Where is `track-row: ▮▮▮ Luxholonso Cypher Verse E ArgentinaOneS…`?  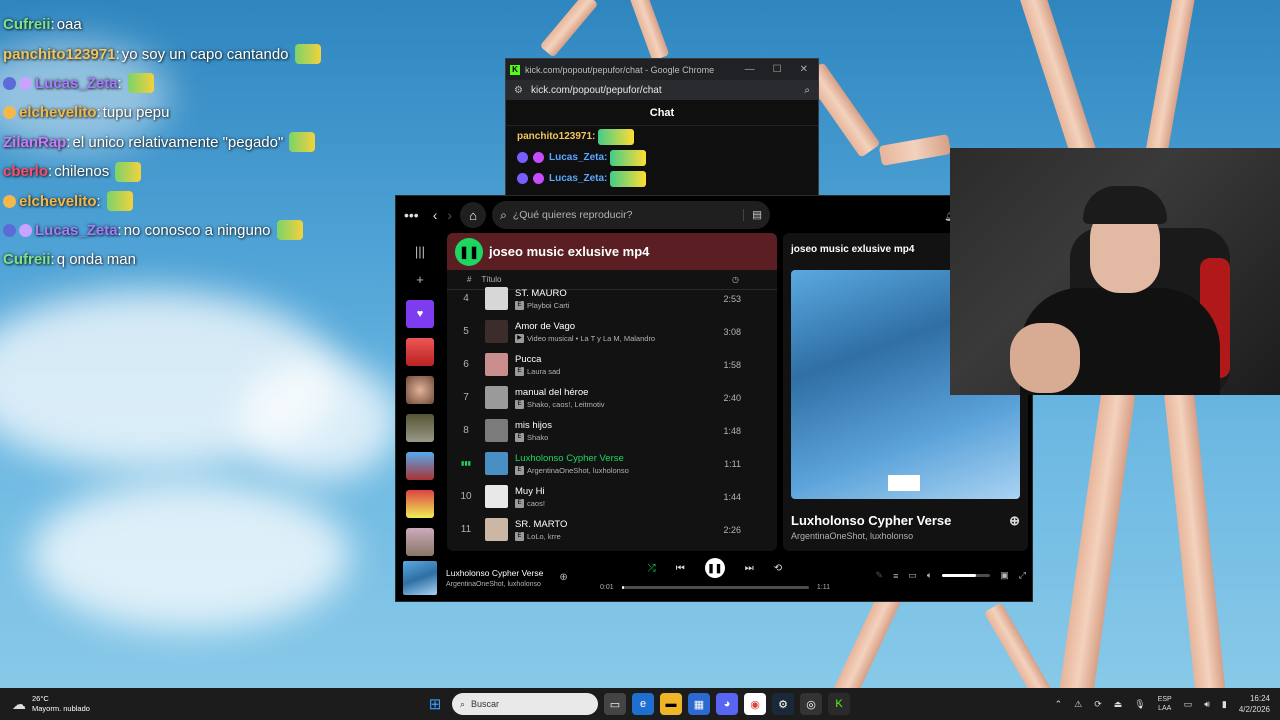 track-row: ▮▮▮ Luxholonso Cypher Verse E ArgentinaOneS… is located at coordinates (612, 463).